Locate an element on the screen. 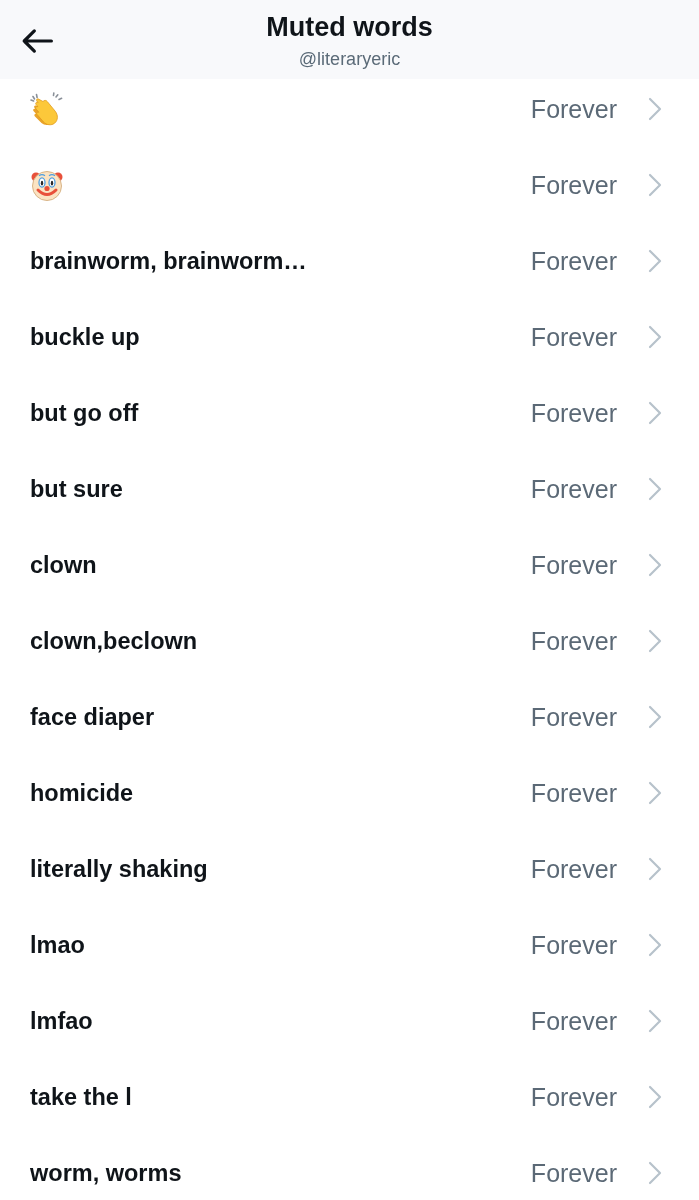  page-title: Muted words is located at coordinates (349, 27).